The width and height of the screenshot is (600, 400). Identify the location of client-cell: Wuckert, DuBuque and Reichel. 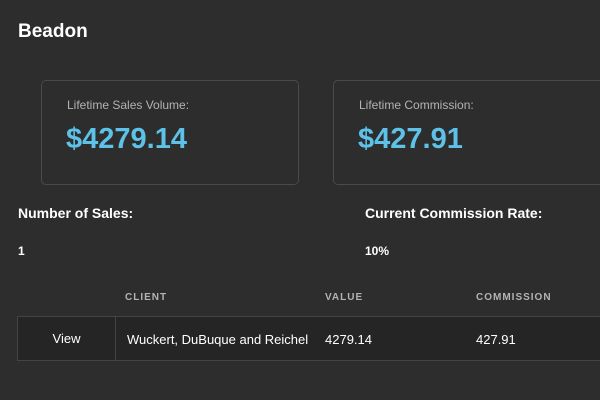
(218, 339).